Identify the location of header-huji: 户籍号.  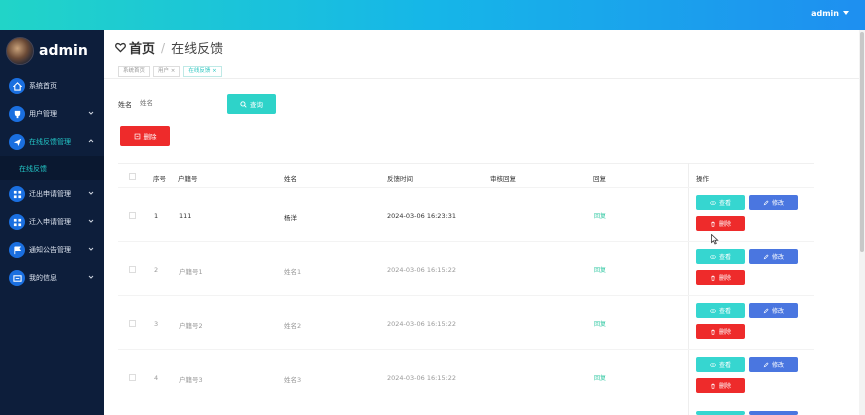
(188, 179).